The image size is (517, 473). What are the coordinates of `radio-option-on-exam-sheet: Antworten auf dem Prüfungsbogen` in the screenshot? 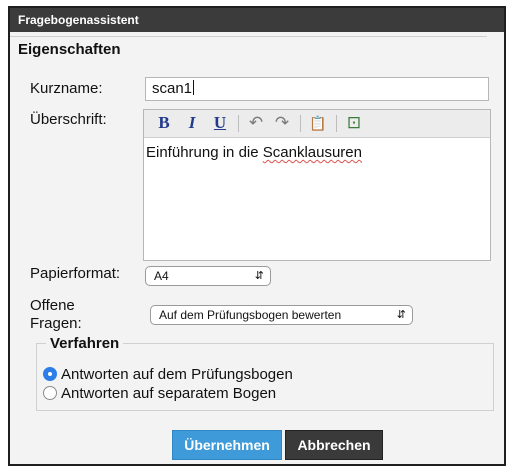 It's located at (168, 375).